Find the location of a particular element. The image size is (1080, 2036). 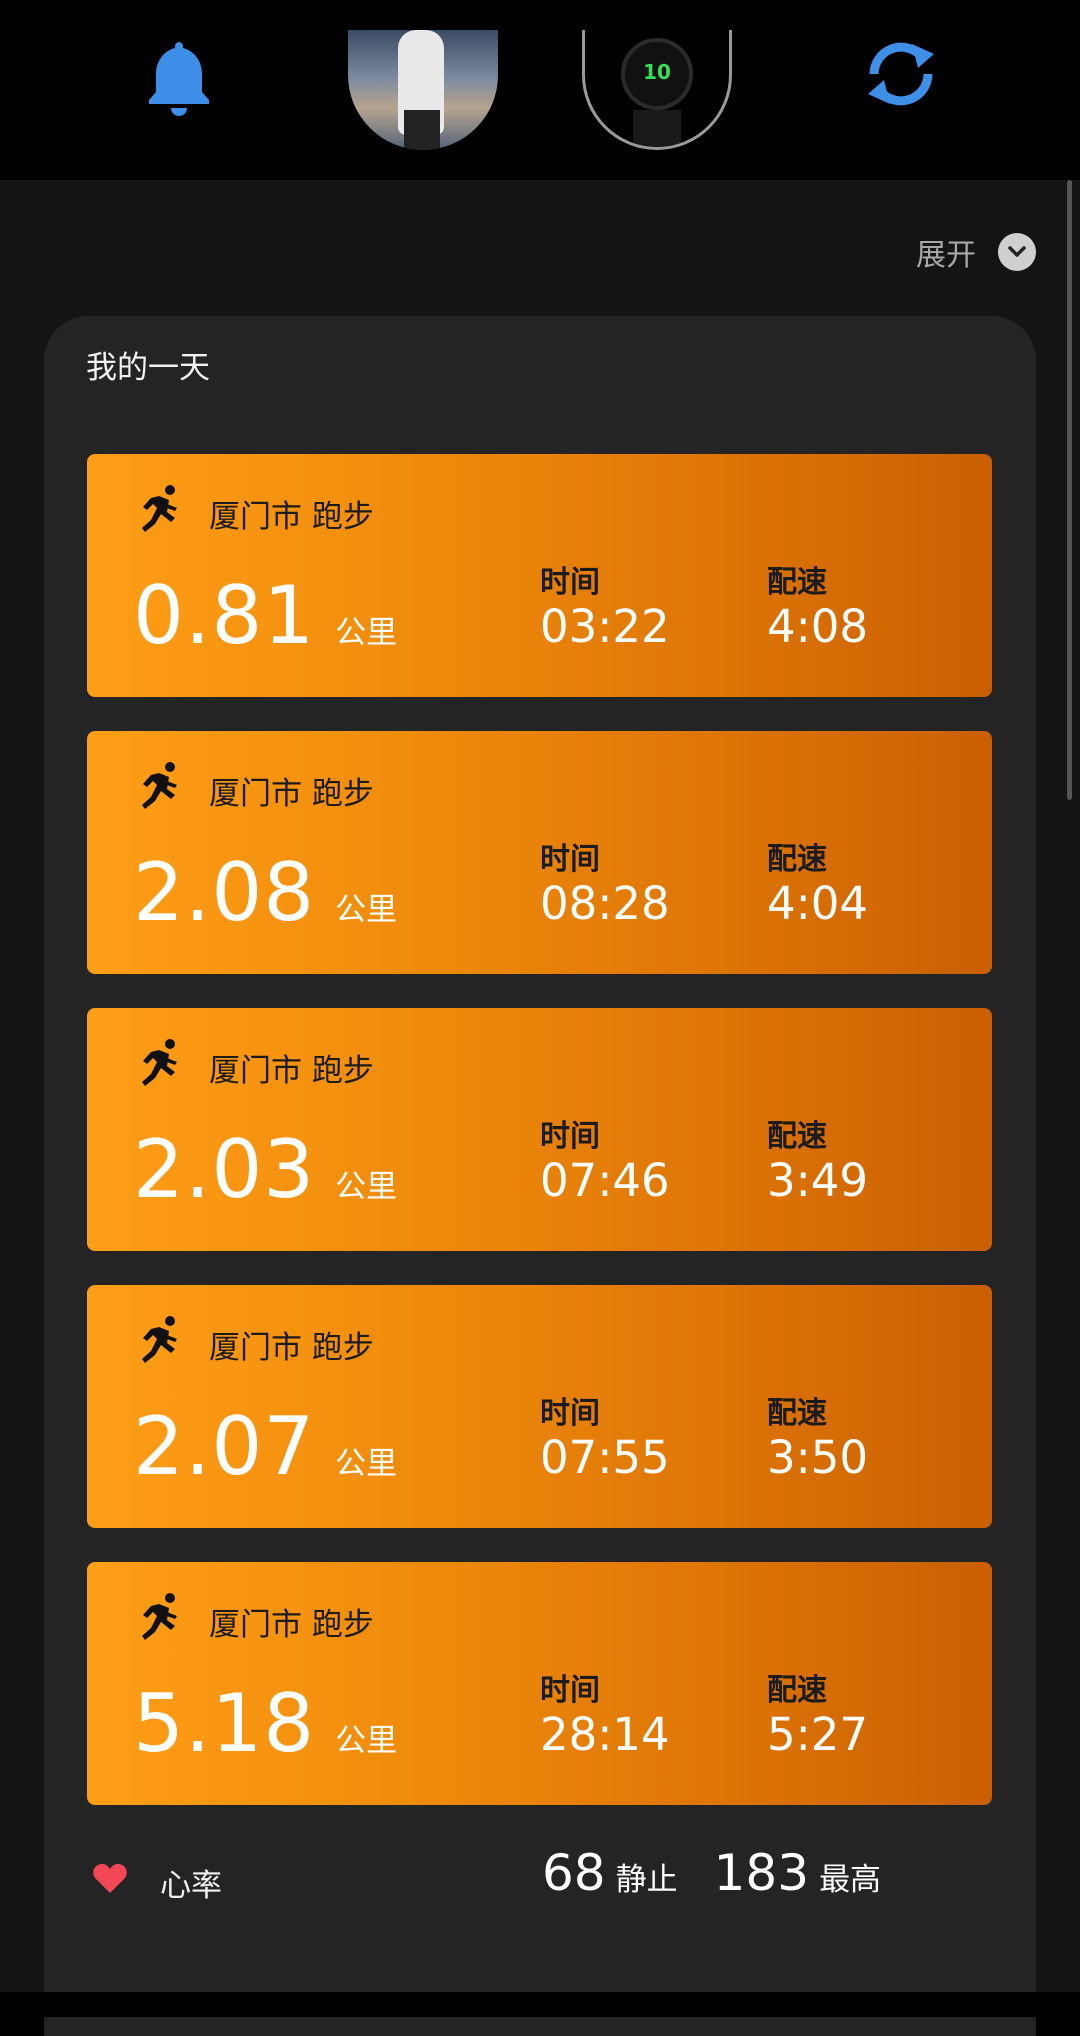

activity-pace: 配速 3:49 is located at coordinates (817, 1162).